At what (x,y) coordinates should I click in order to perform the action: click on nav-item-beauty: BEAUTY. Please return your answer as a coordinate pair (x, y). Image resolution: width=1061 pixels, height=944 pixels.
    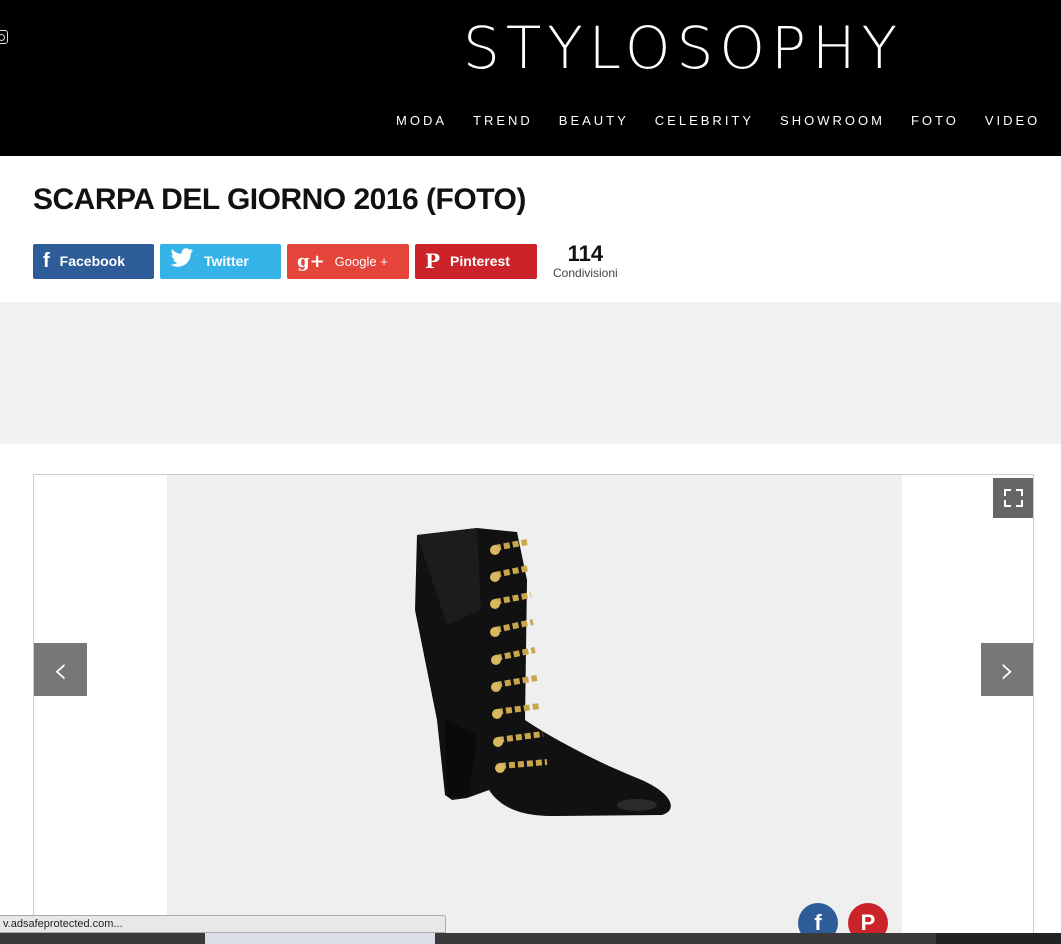
    Looking at the image, I should click on (594, 120).